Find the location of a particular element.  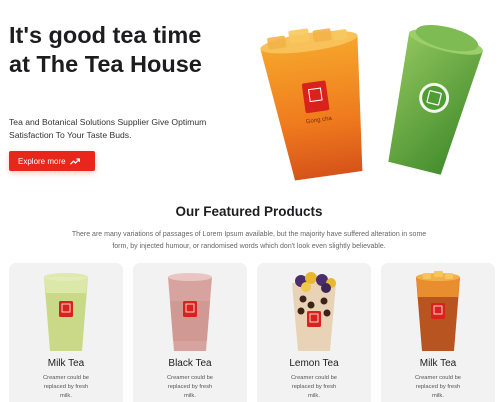

explore-more-button: Explore more is located at coordinates (52, 161).